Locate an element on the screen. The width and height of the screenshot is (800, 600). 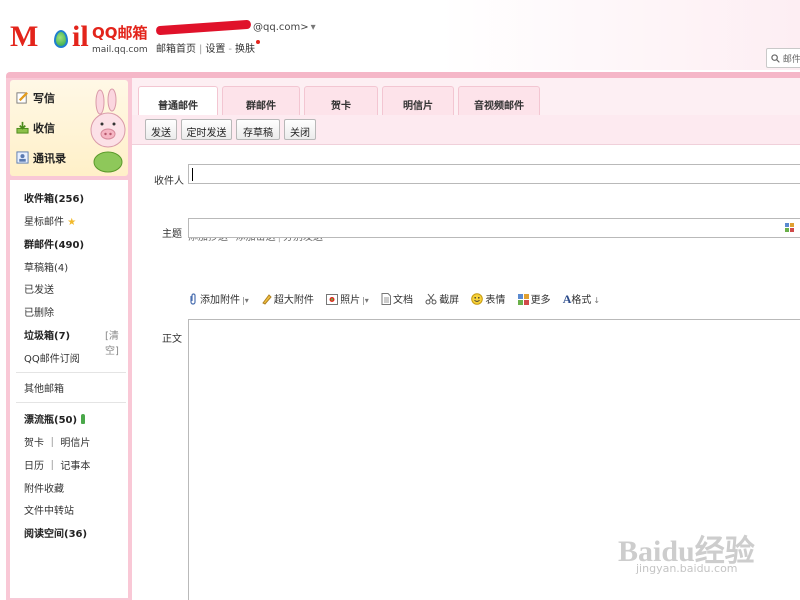
brand-name: QQ邮箱 is located at coordinates (120, 33).